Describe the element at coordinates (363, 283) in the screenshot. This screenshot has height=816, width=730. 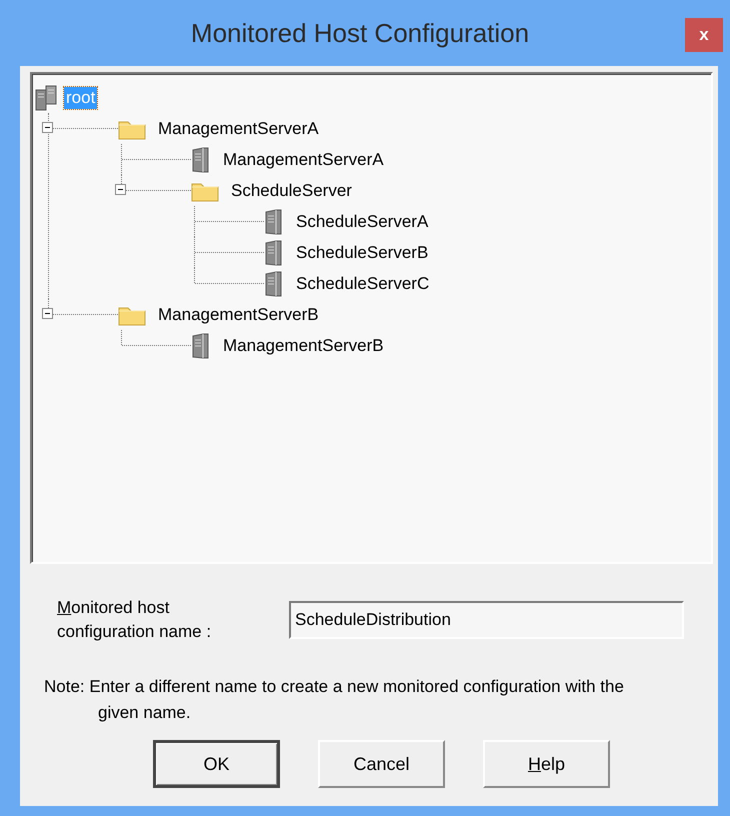
I see `tree-item: ScheduleServerC` at that location.